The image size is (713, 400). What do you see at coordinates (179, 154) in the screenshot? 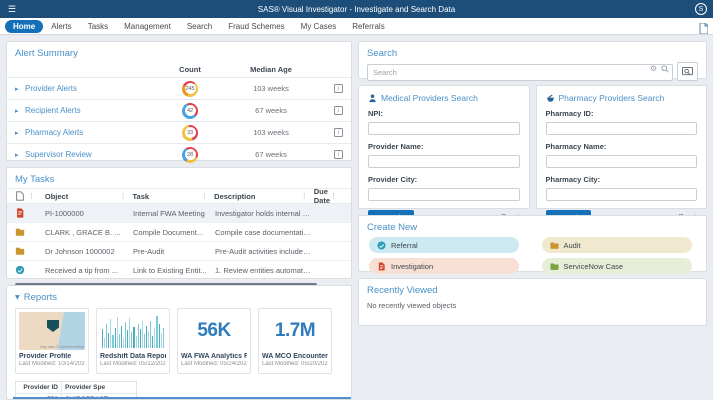
I see `alert-row-supervisor: ▸ Supervisor Review 28 67 weeks i` at bounding box center [179, 154].